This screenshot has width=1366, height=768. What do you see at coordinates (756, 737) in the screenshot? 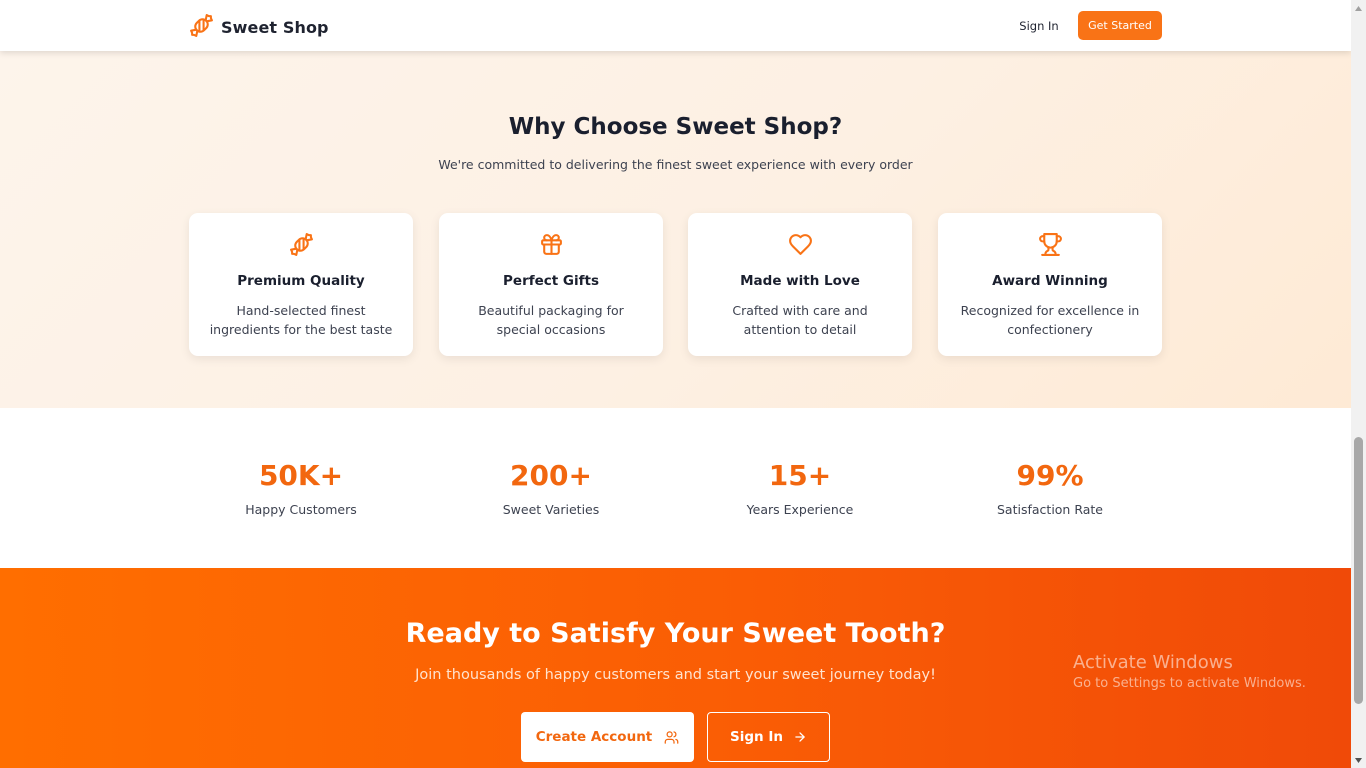
I see `cta-sign-in-label: Sign In` at bounding box center [756, 737].